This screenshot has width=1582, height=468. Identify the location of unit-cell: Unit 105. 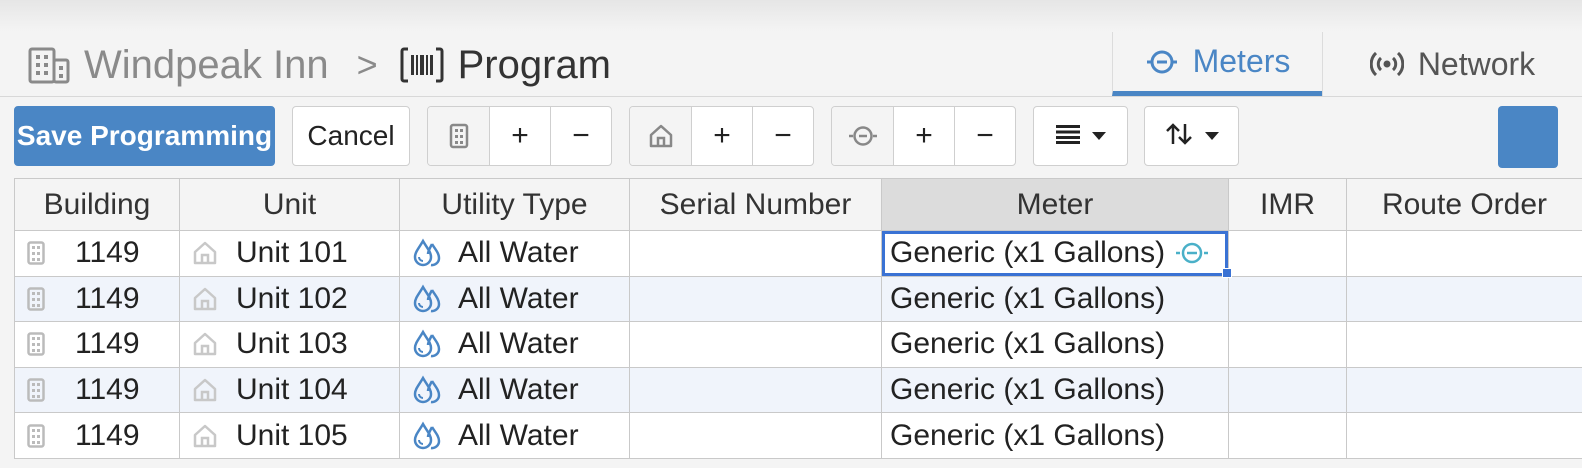
(289, 435).